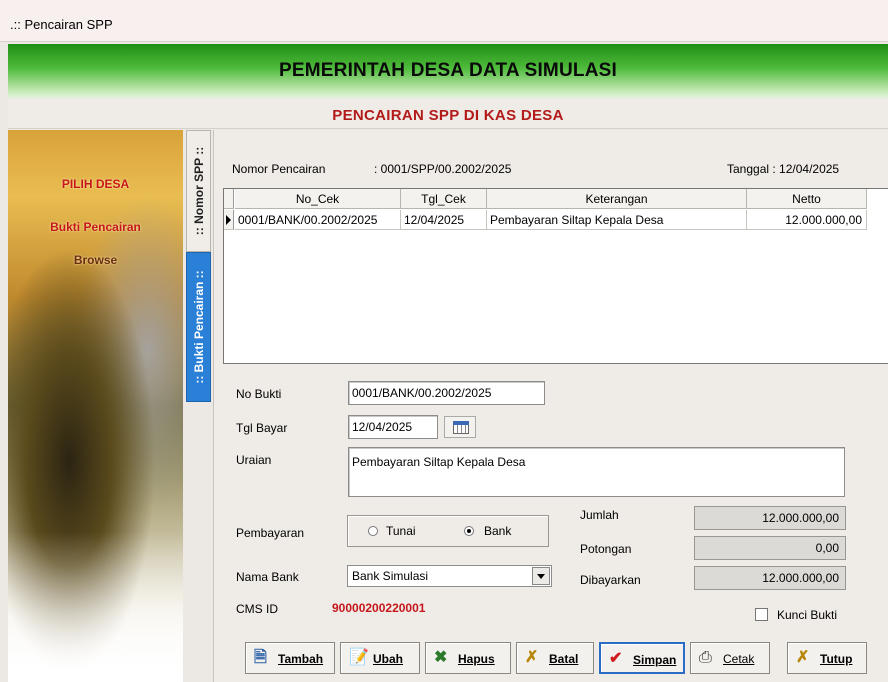  I want to click on tutup-button-label: Tutup, so click(836, 659).